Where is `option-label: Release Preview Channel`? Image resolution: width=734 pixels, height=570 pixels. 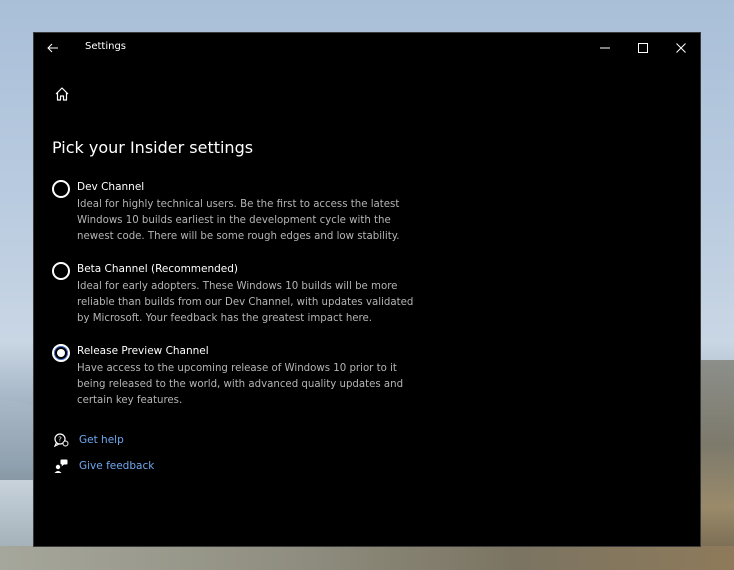 option-label: Release Preview Channel is located at coordinates (143, 351).